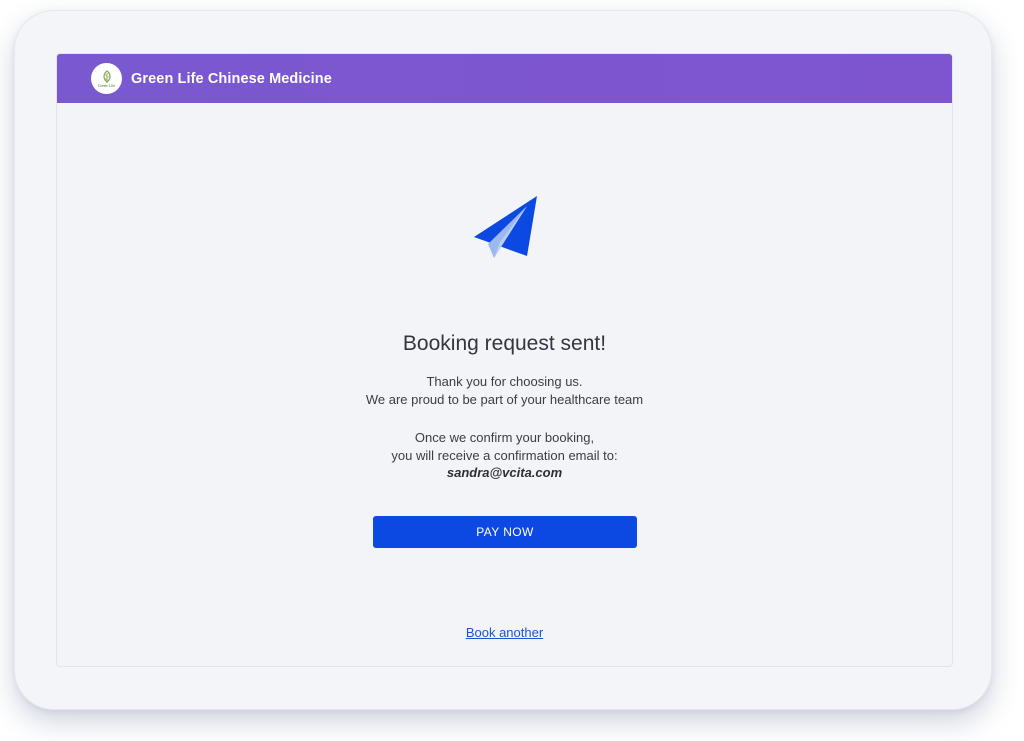  Describe the element at coordinates (504, 78) in the screenshot. I see `app-header: Green Life Green Life Chinese Medicine` at that location.